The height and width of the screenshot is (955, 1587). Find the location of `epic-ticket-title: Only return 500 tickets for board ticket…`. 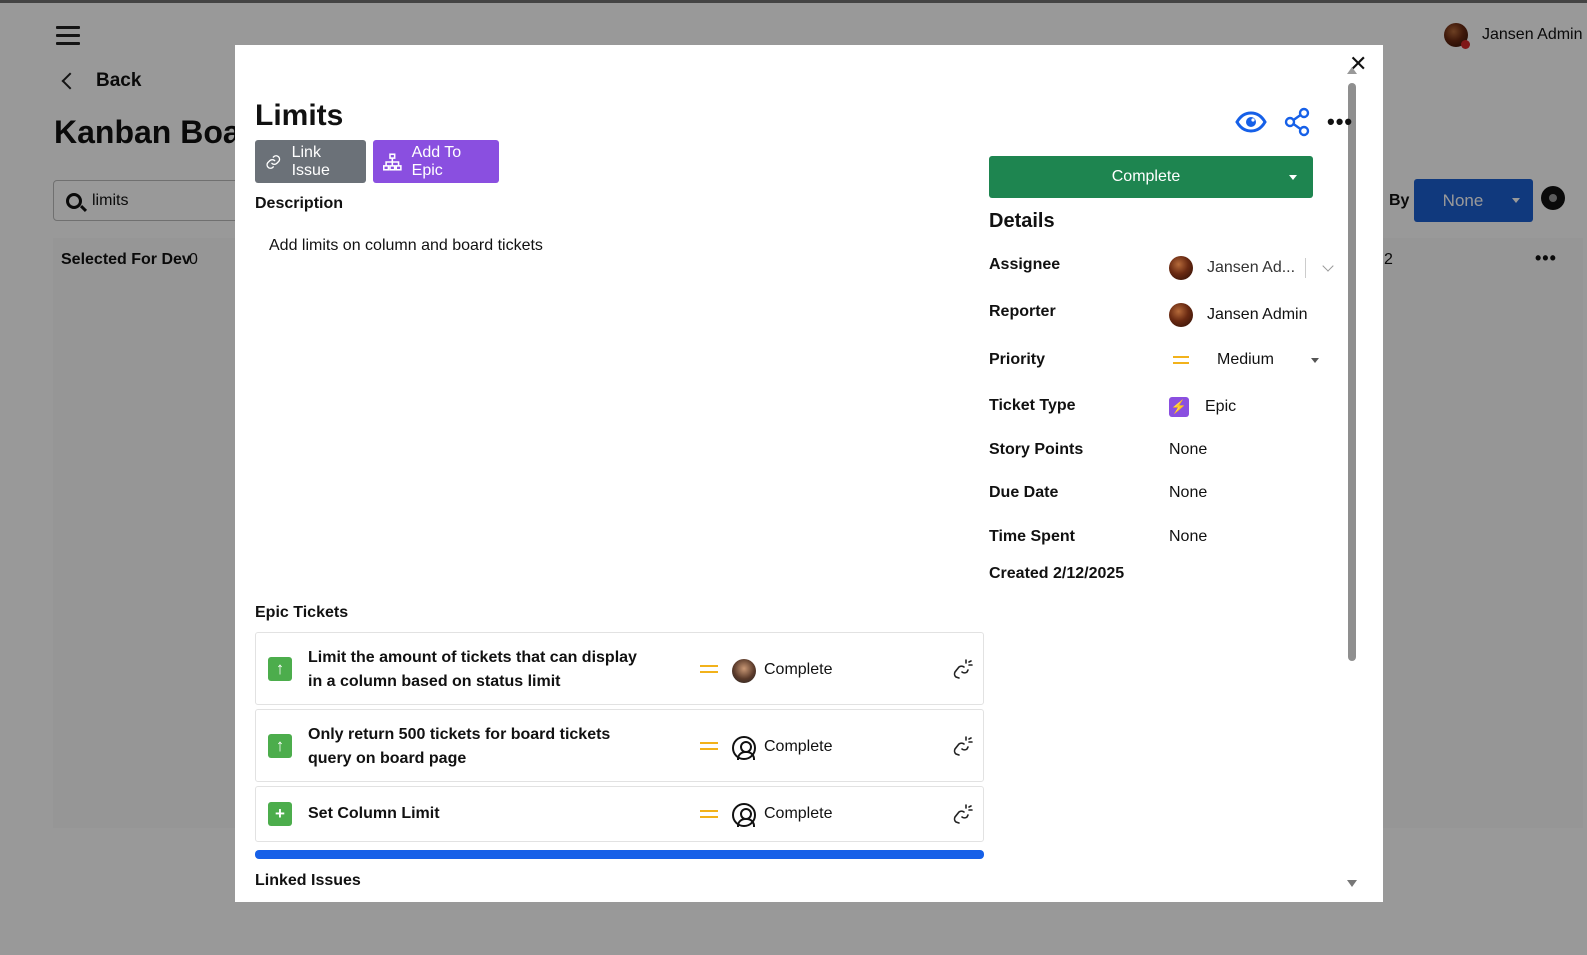

epic-ticket-title: Only return 500 tickets for board ticket… is located at coordinates (478, 747).